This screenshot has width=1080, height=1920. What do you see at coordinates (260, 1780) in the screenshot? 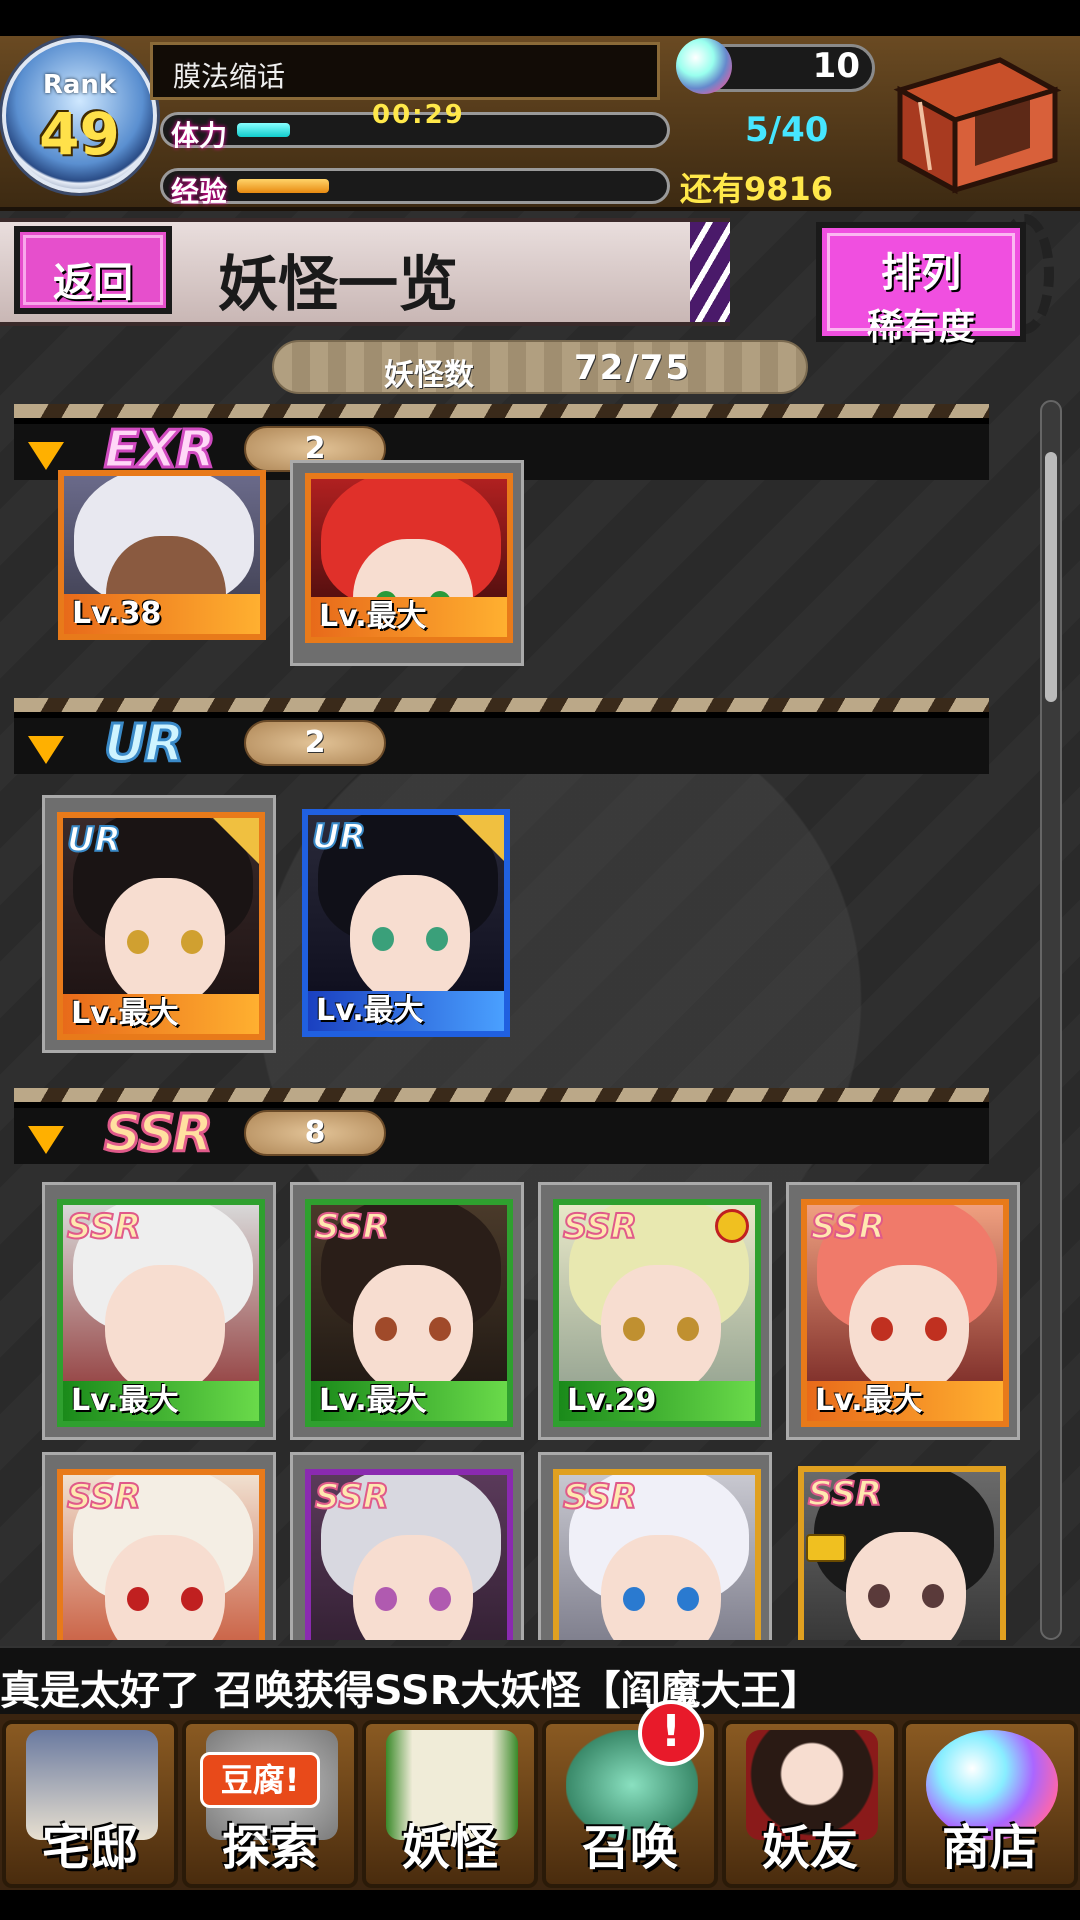
I see `tofu-badge: 豆腐!` at bounding box center [260, 1780].